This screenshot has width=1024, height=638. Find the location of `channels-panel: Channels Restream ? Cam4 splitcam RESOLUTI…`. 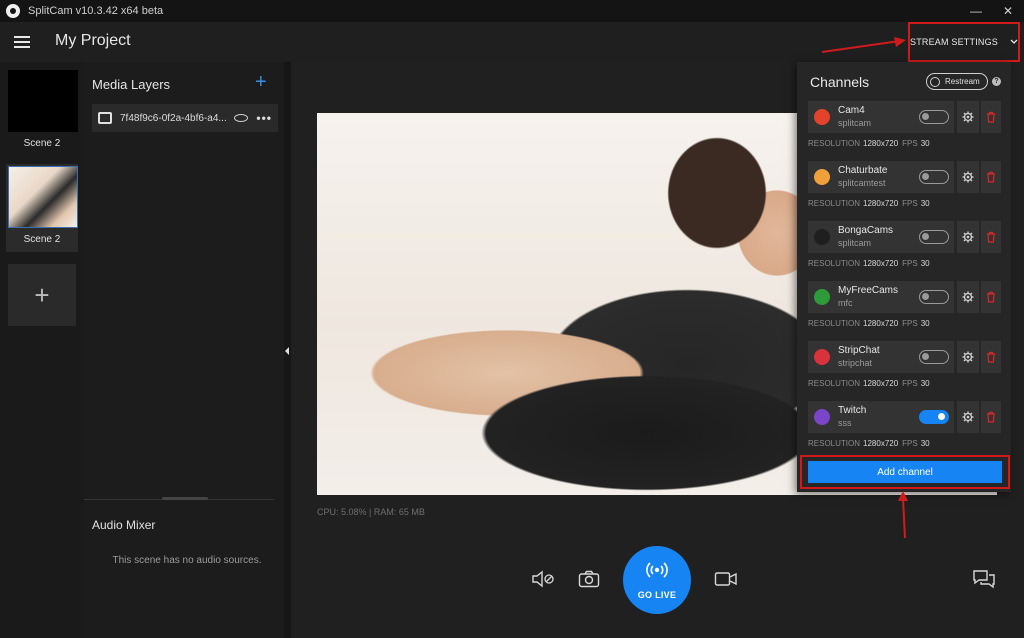

channels-panel: Channels Restream ? Cam4 splitcam RESOLUTI… is located at coordinates (904, 277).